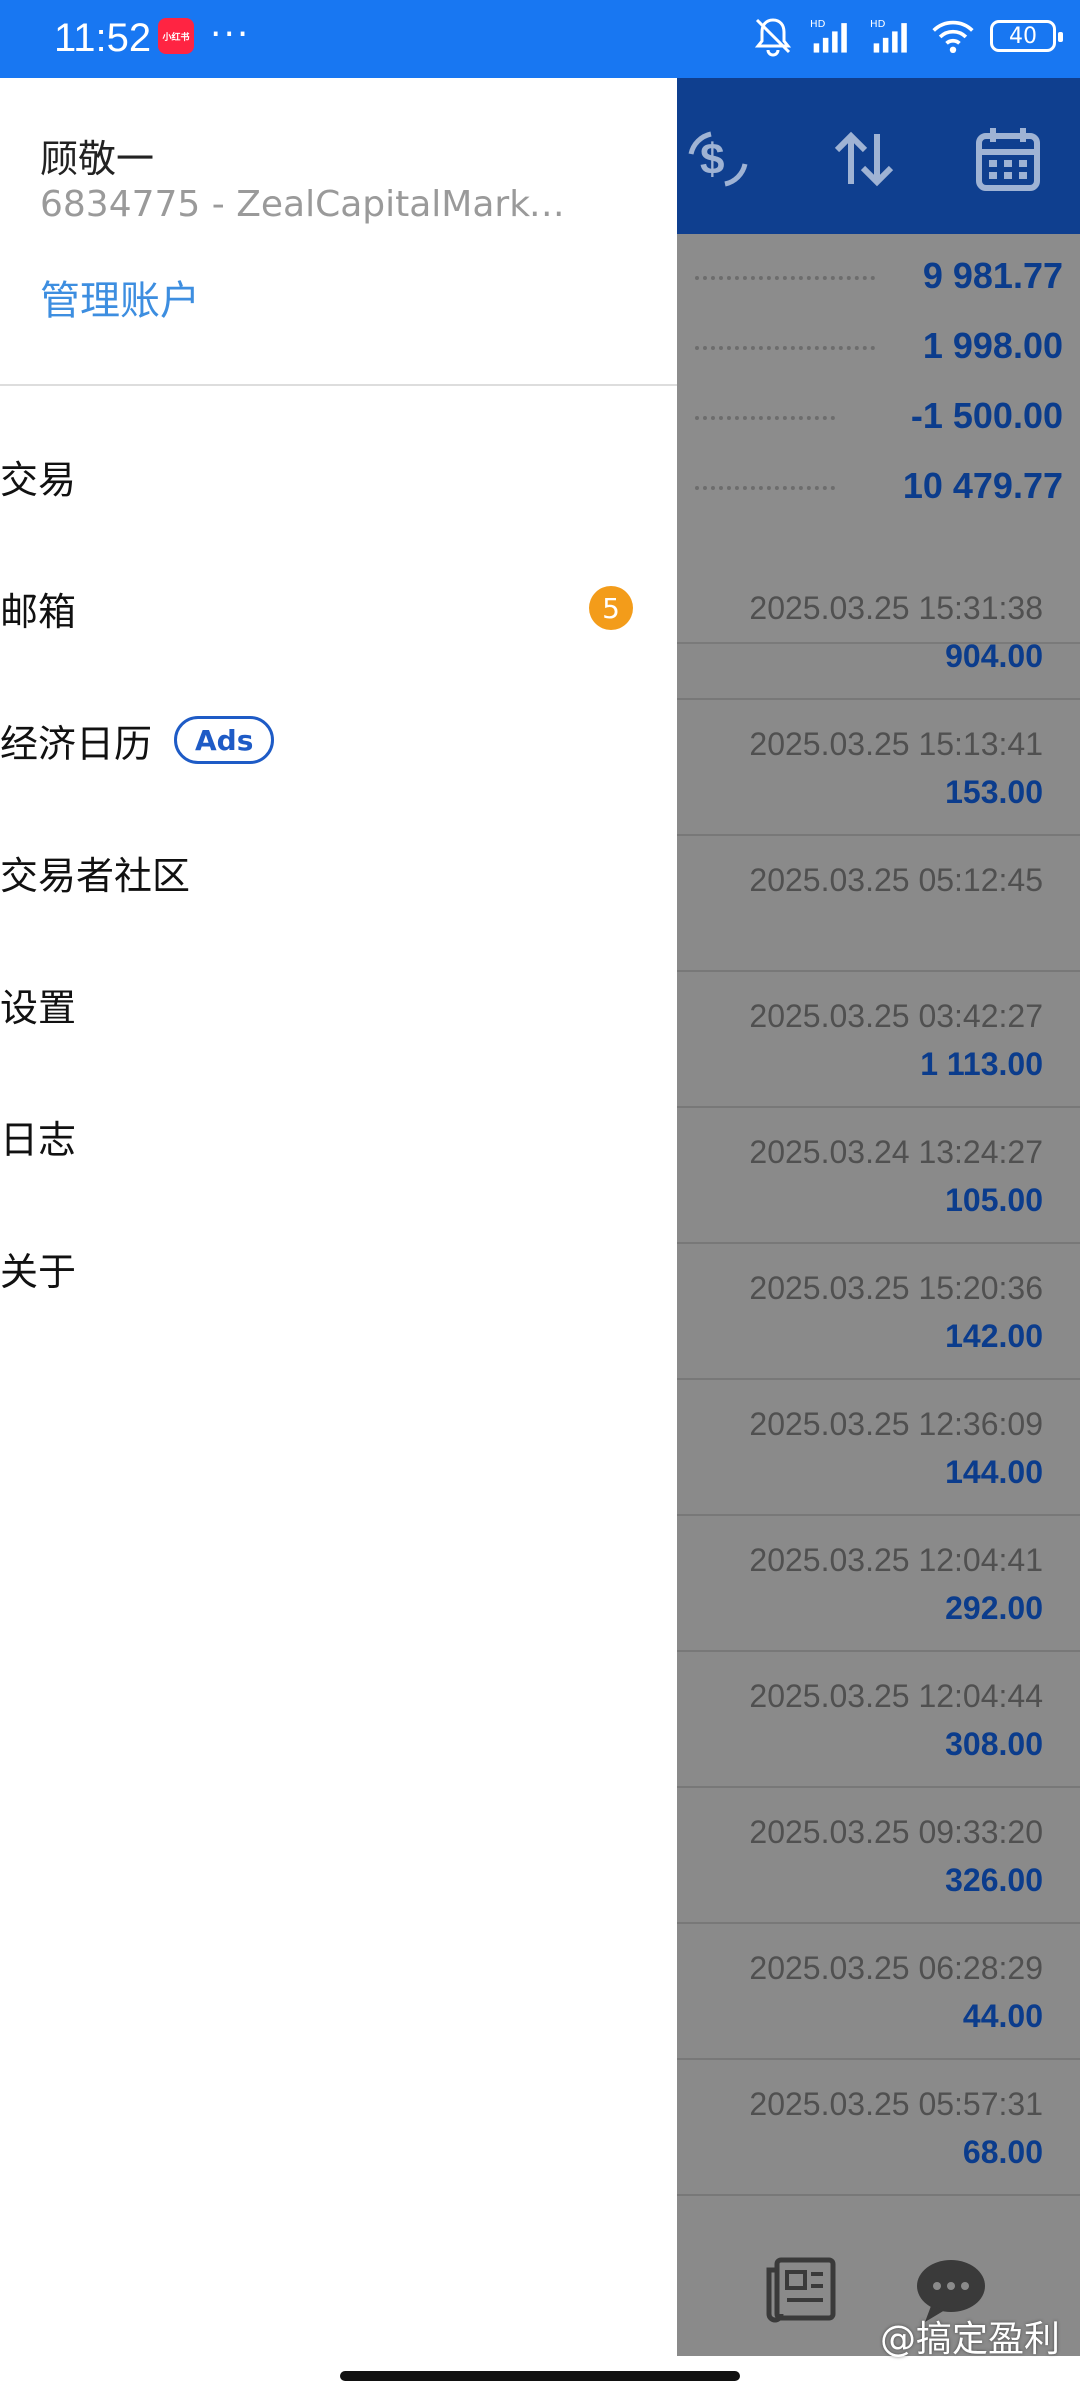 This screenshot has width=1080, height=2400. What do you see at coordinates (994, 1336) in the screenshot?
I see `history-amount: 142.00` at bounding box center [994, 1336].